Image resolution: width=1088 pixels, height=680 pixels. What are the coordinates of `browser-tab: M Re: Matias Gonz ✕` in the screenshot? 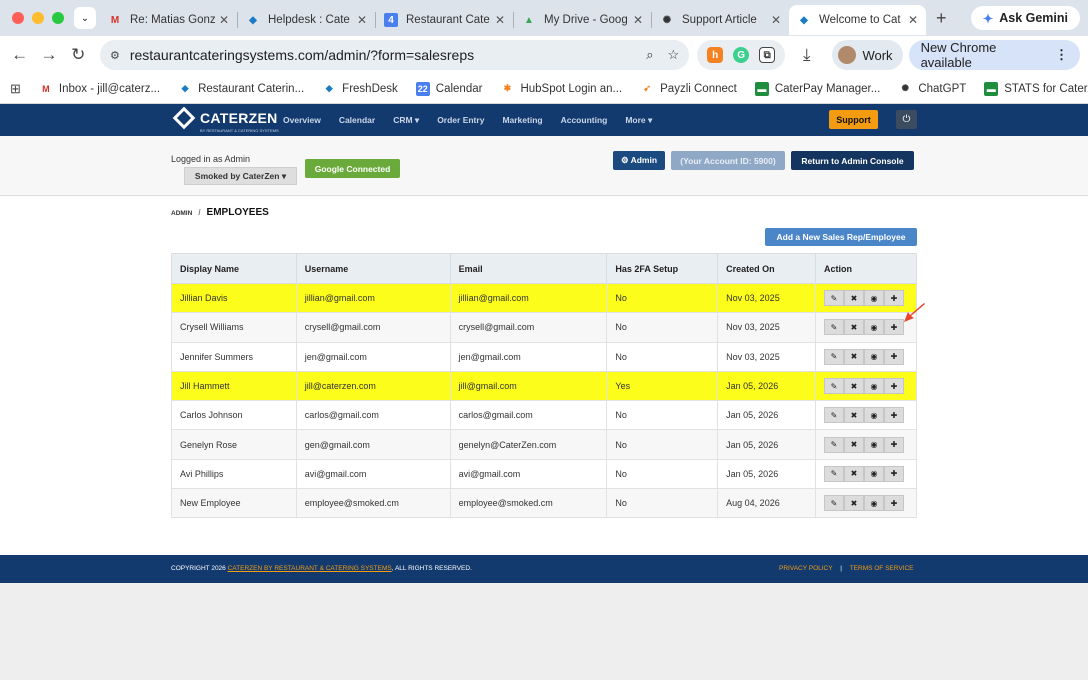 It's located at (168, 20).